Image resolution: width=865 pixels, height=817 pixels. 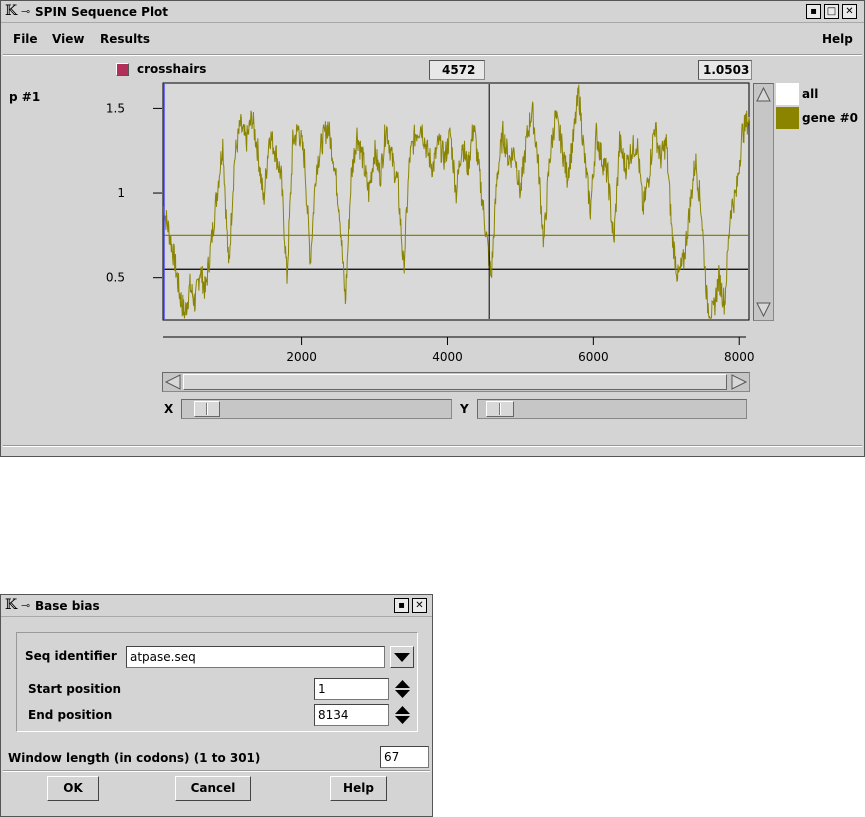 I want to click on menu-separator, so click(x=432, y=55).